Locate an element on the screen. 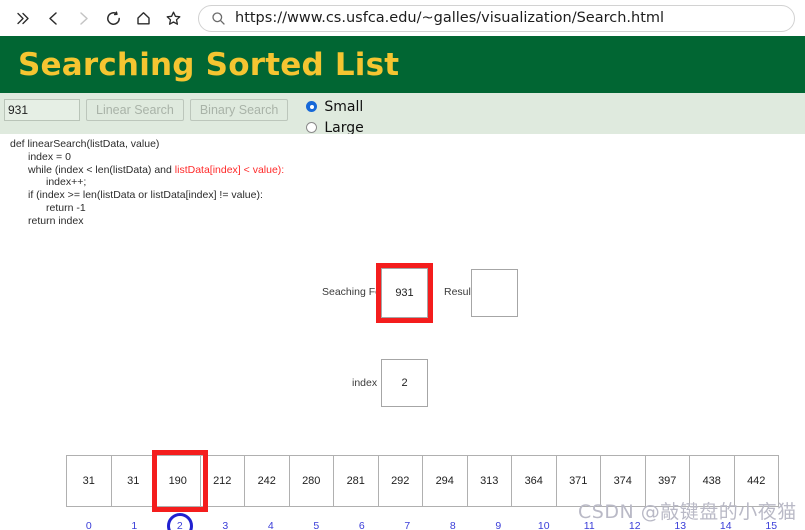 This screenshot has height=530, width=805. radio-option-small: Small is located at coordinates (334, 106).